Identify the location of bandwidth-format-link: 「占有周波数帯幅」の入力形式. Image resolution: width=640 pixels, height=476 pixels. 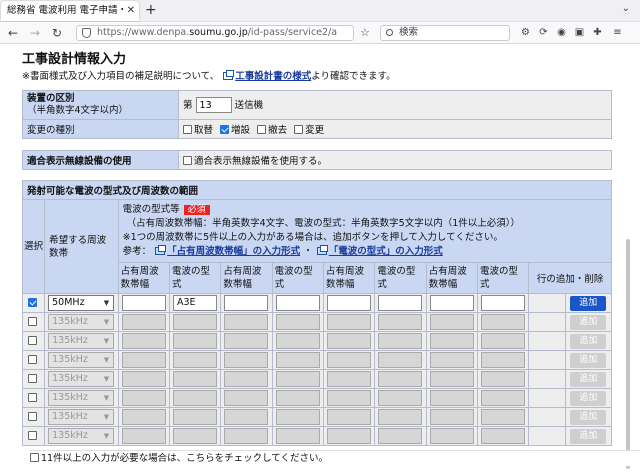
(233, 251).